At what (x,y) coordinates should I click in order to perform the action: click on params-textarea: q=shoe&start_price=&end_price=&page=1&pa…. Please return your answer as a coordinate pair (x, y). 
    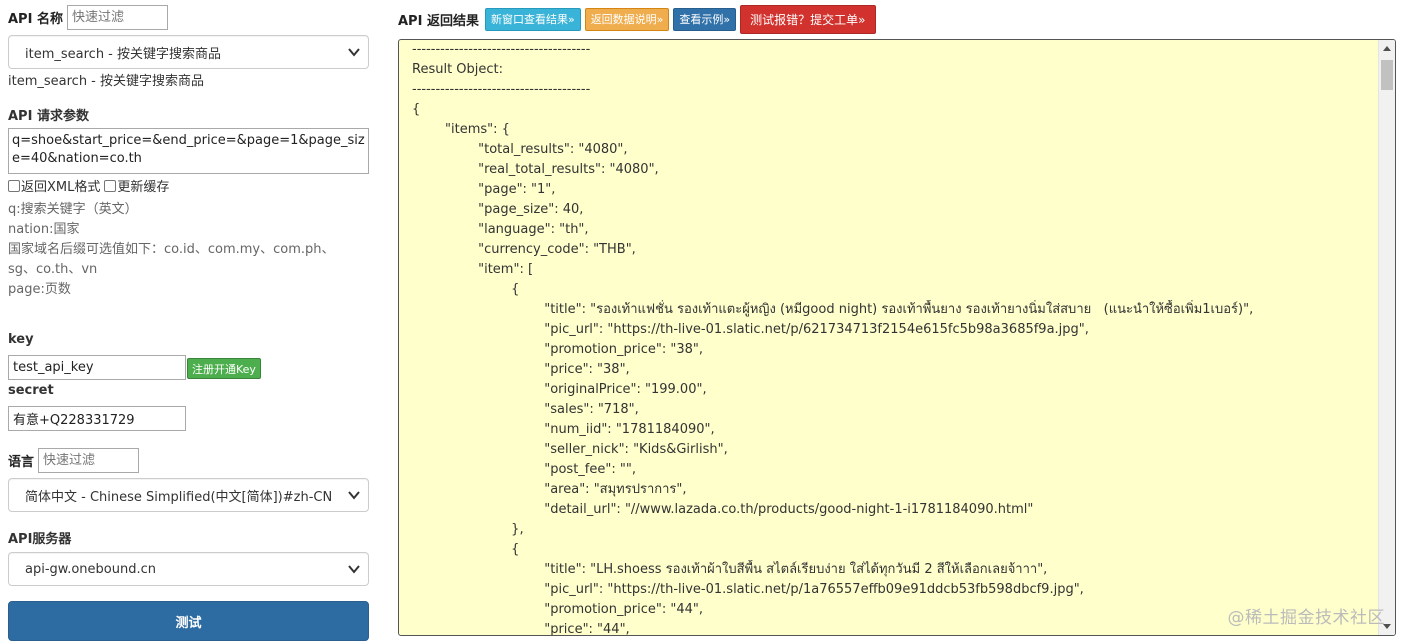
    Looking at the image, I should click on (188, 151).